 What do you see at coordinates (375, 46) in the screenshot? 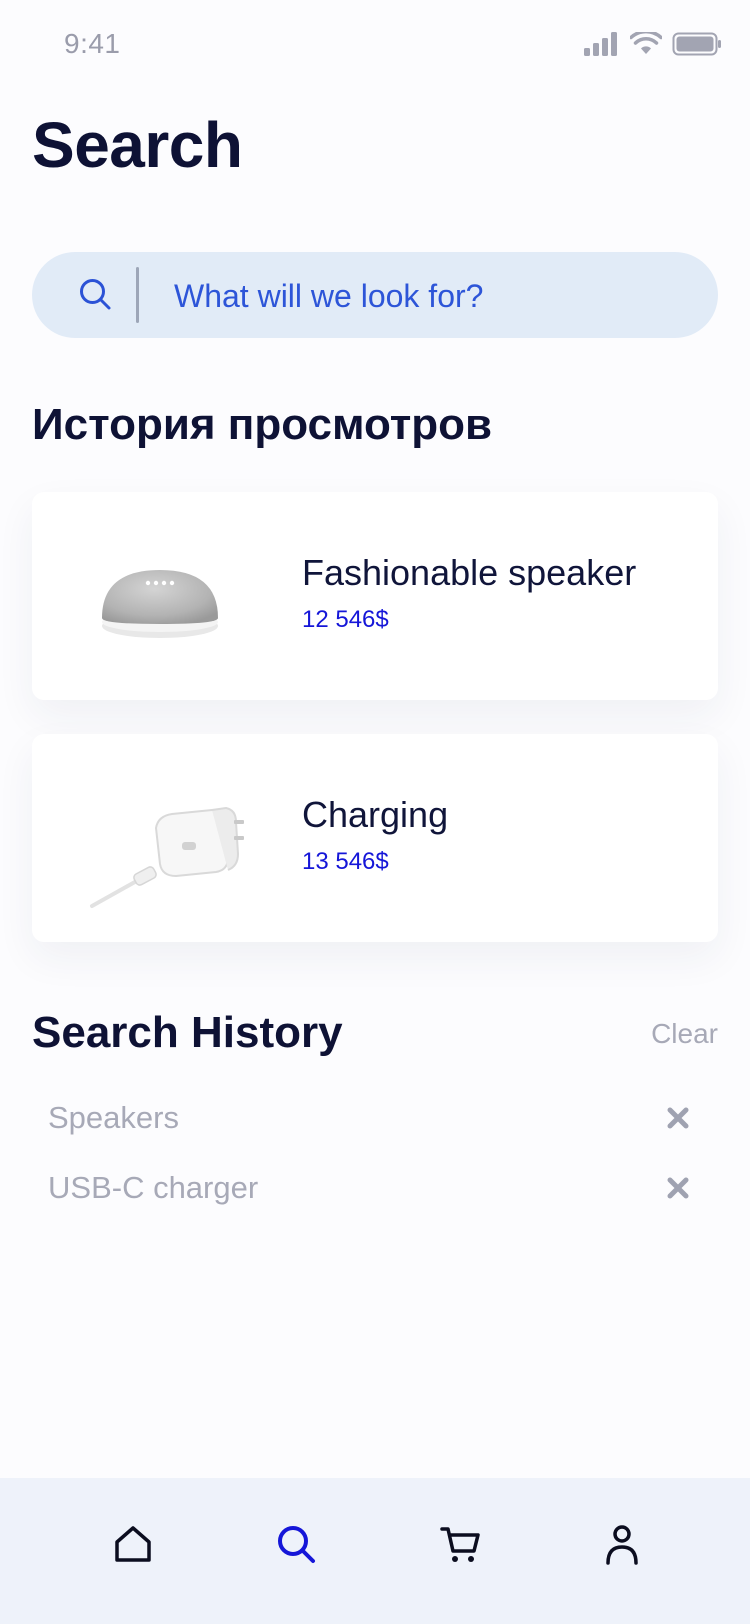
I see `status-bar: 9:41` at bounding box center [375, 46].